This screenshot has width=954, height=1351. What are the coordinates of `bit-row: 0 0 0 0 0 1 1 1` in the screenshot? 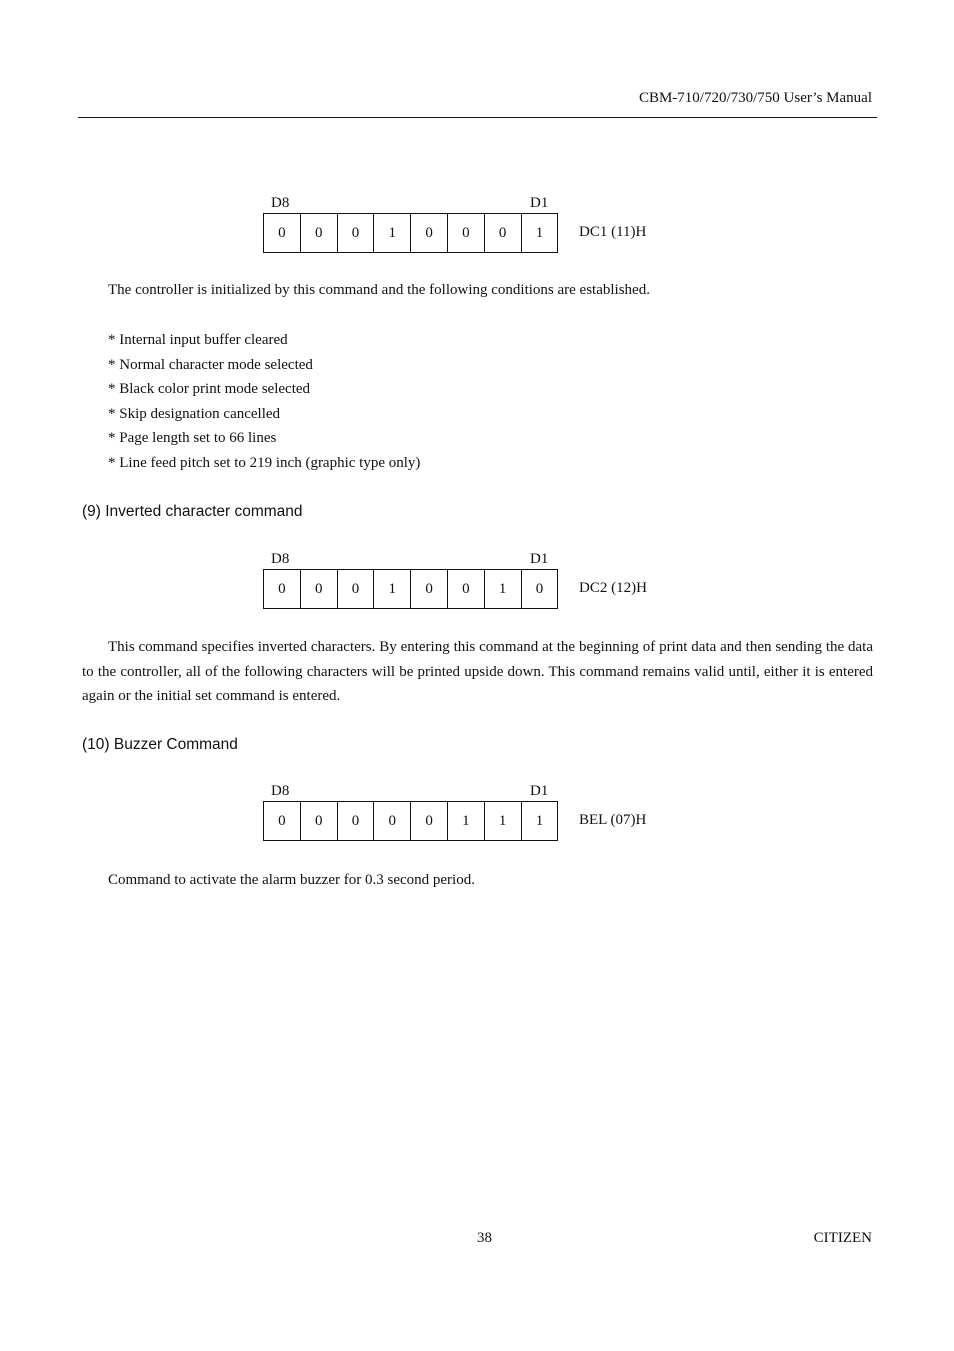 It's located at (411, 821).